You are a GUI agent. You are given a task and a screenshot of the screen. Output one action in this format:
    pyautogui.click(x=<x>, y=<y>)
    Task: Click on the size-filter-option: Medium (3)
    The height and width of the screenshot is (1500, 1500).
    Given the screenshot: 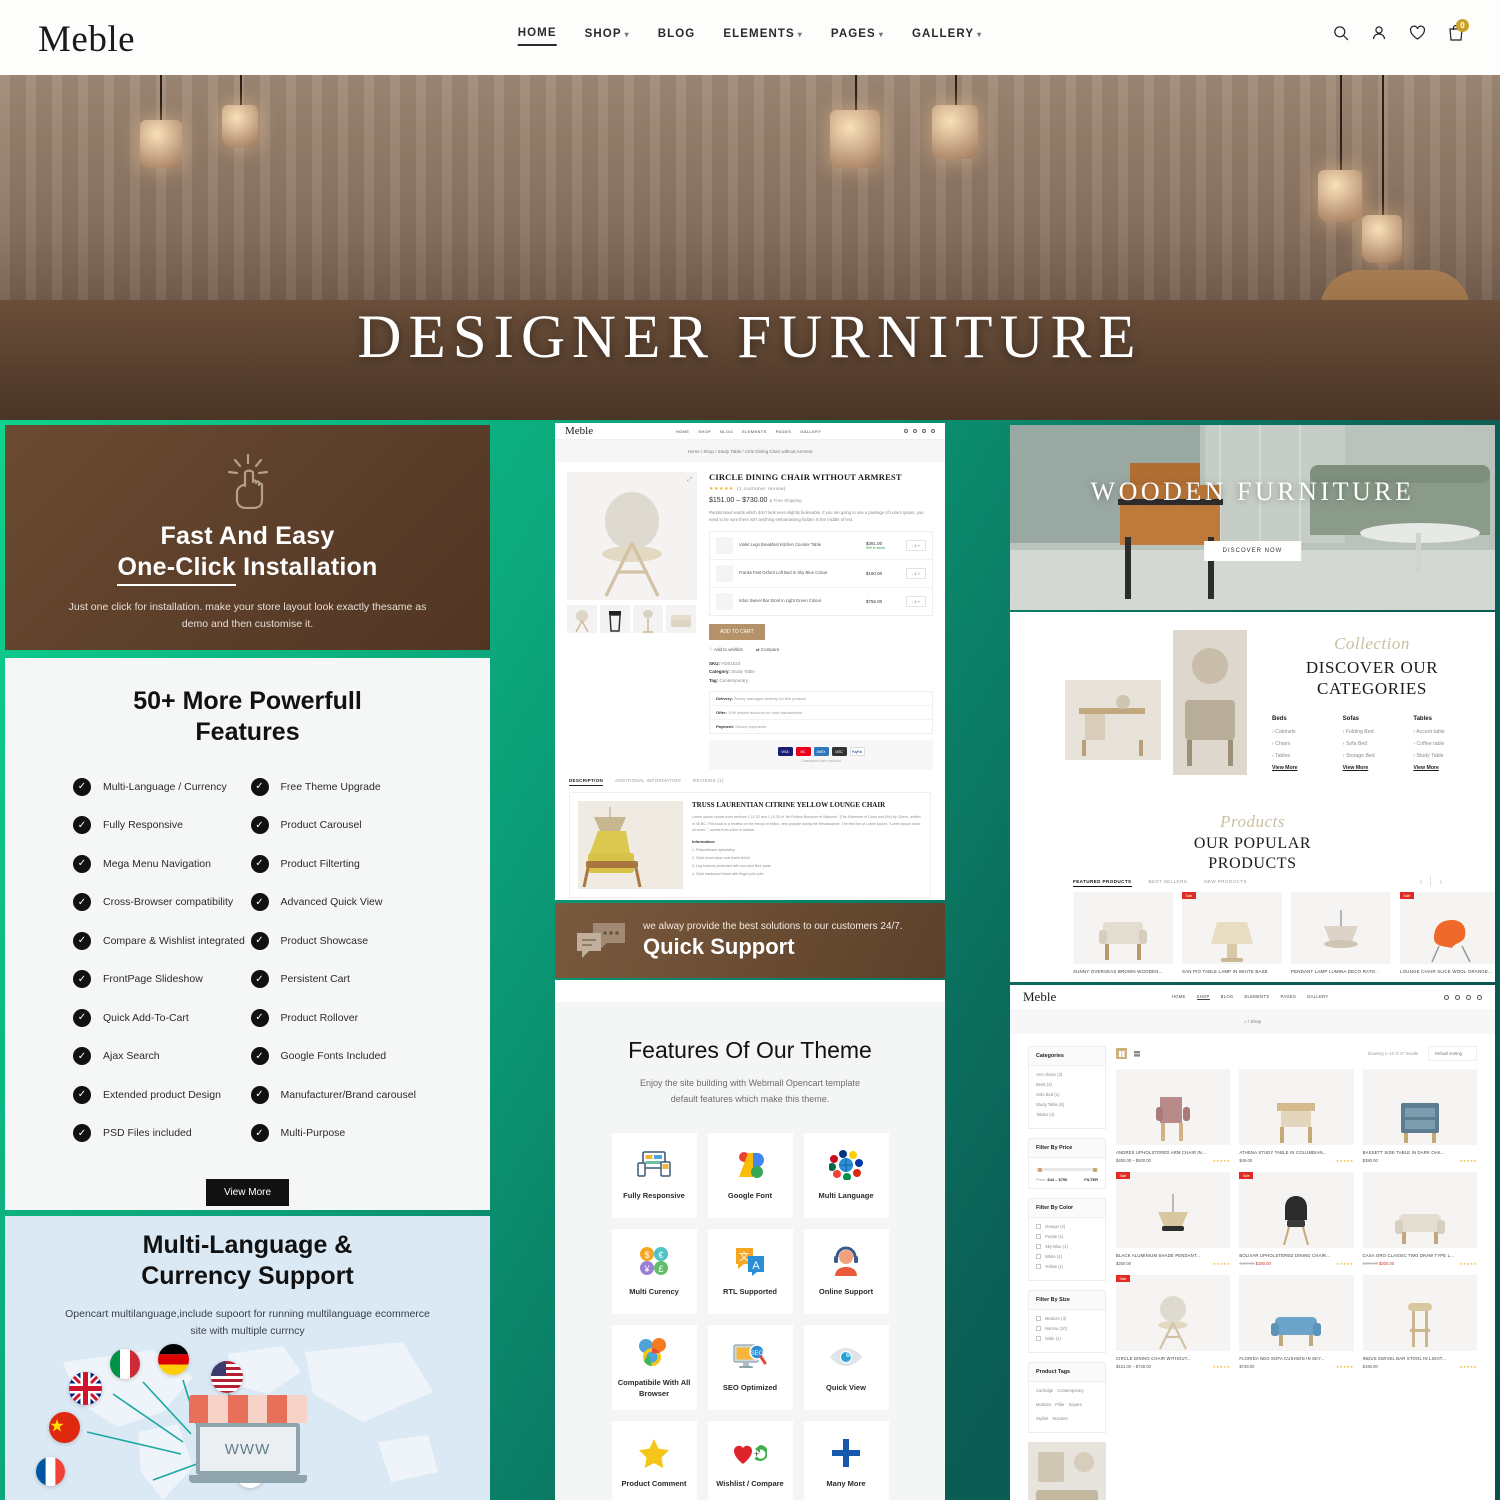 What is the action you would take?
    pyautogui.click(x=1067, y=1318)
    